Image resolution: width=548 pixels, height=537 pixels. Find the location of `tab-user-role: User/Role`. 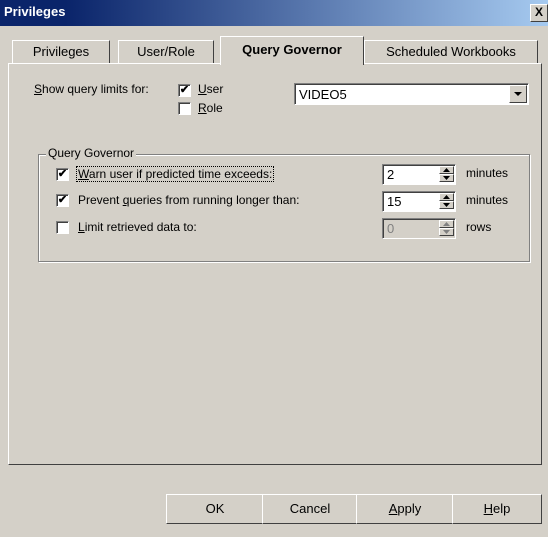

tab-user-role: User/Role is located at coordinates (166, 51).